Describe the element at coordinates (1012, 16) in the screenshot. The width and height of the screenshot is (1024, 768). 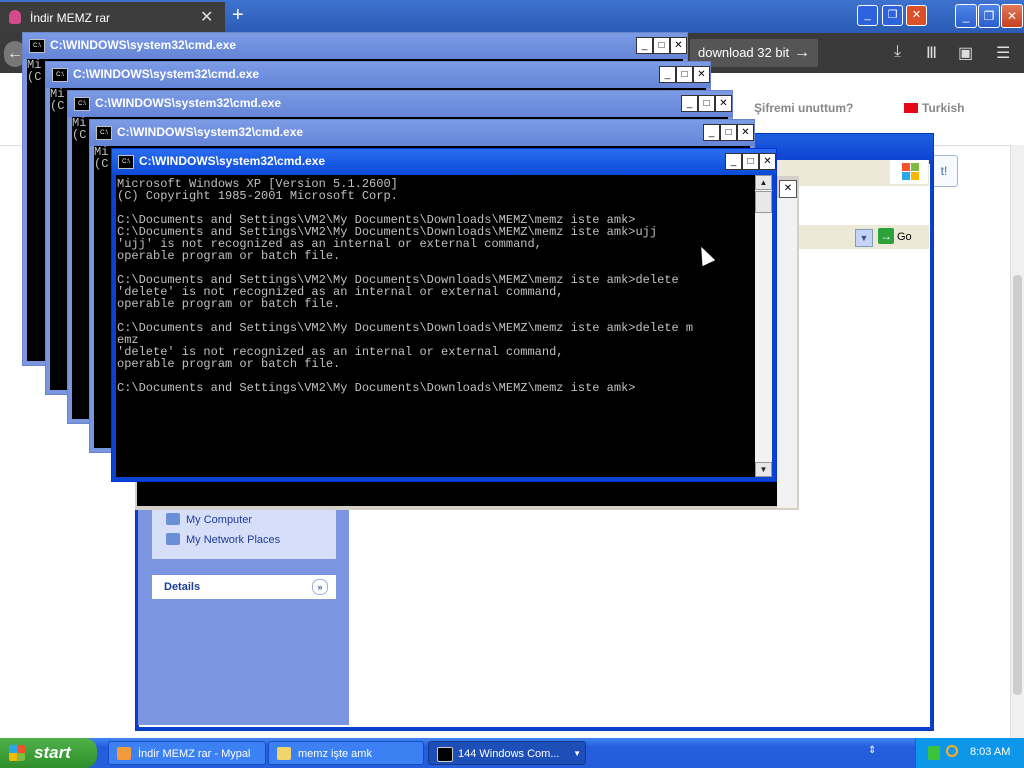
I see `browser-close-button: ✕` at that location.